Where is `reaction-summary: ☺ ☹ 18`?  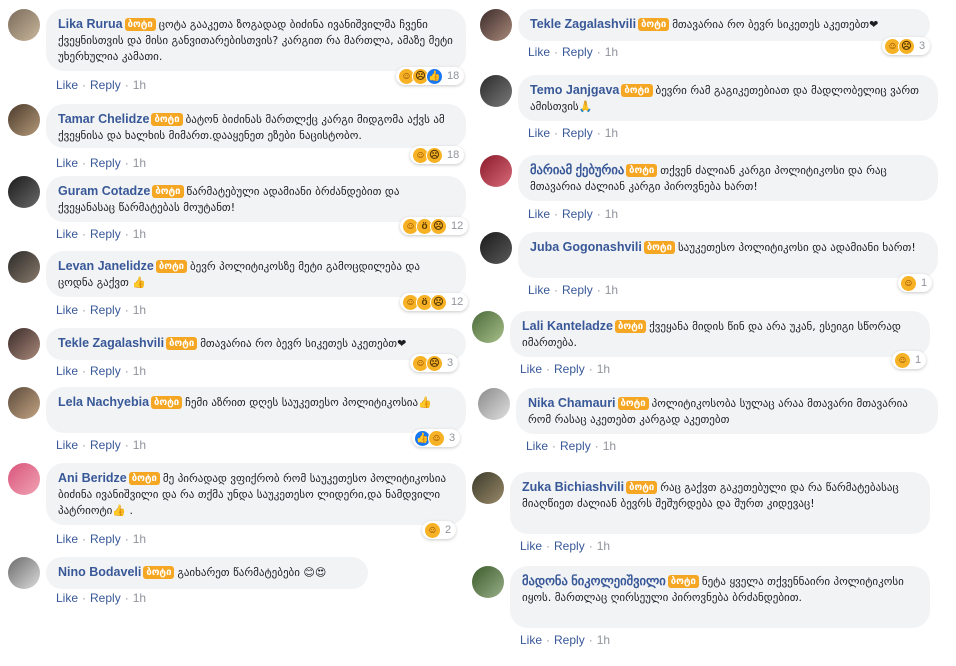
reaction-summary: ☺ ☹ 18 is located at coordinates (437, 155).